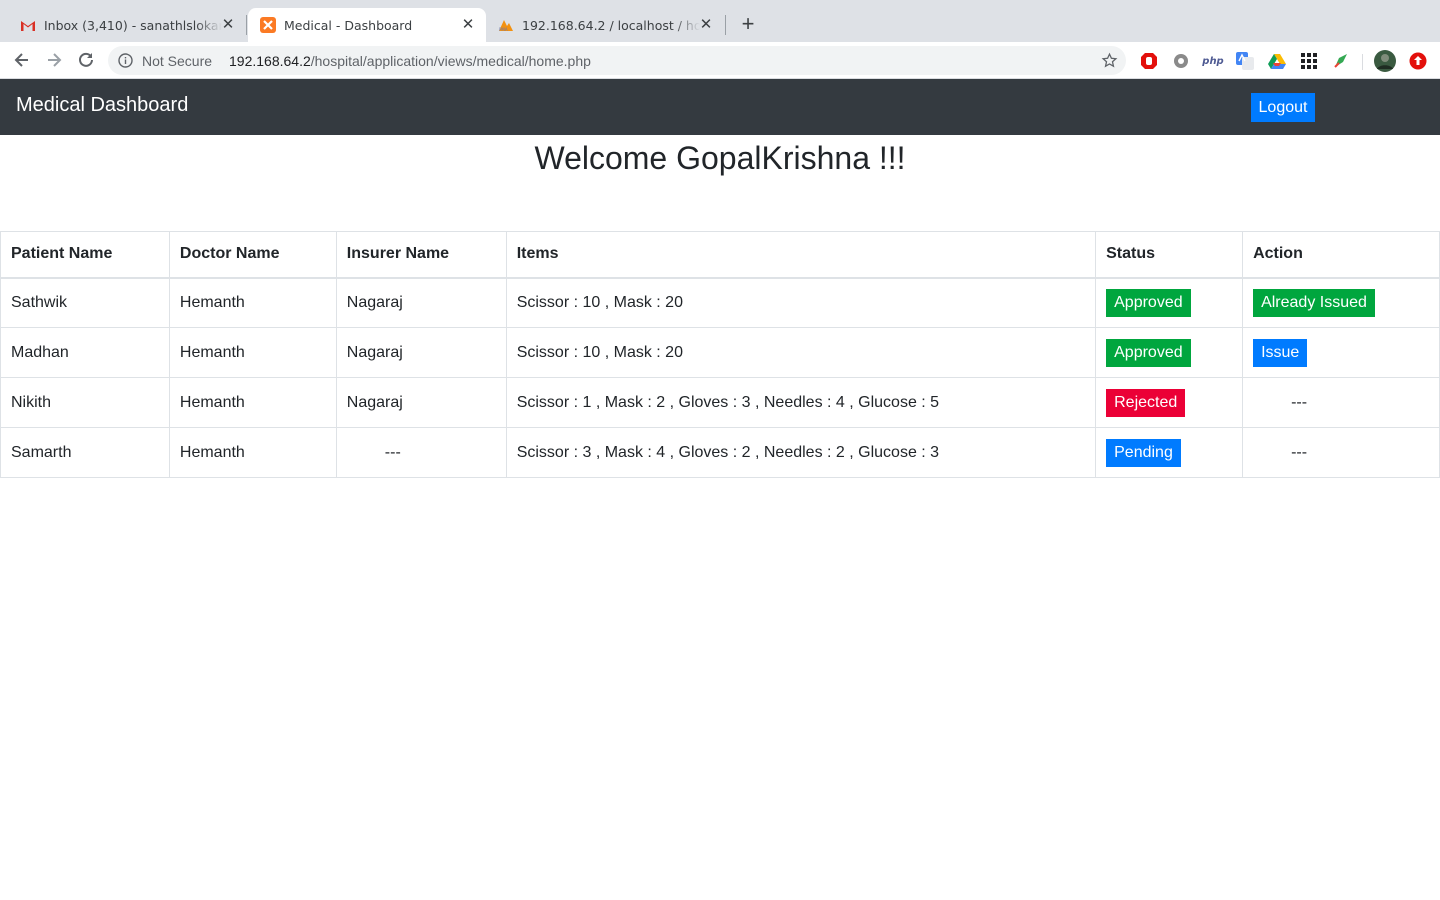 This screenshot has width=1440, height=900. Describe the element at coordinates (85, 402) in the screenshot. I see `patient-name-cell: Nikith` at that location.